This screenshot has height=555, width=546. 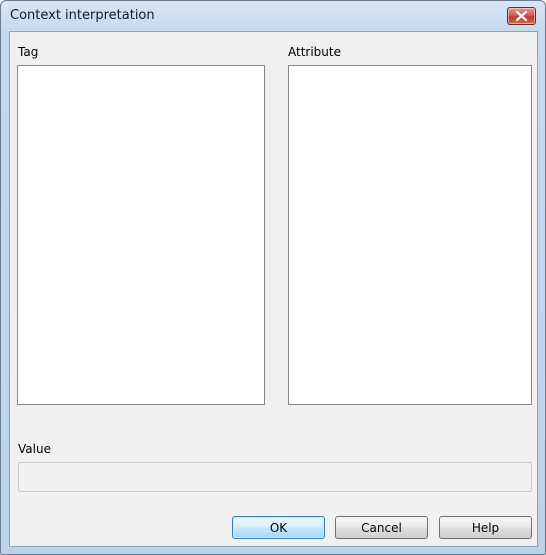 What do you see at coordinates (82, 15) in the screenshot?
I see `window-title: Context interpretation` at bounding box center [82, 15].